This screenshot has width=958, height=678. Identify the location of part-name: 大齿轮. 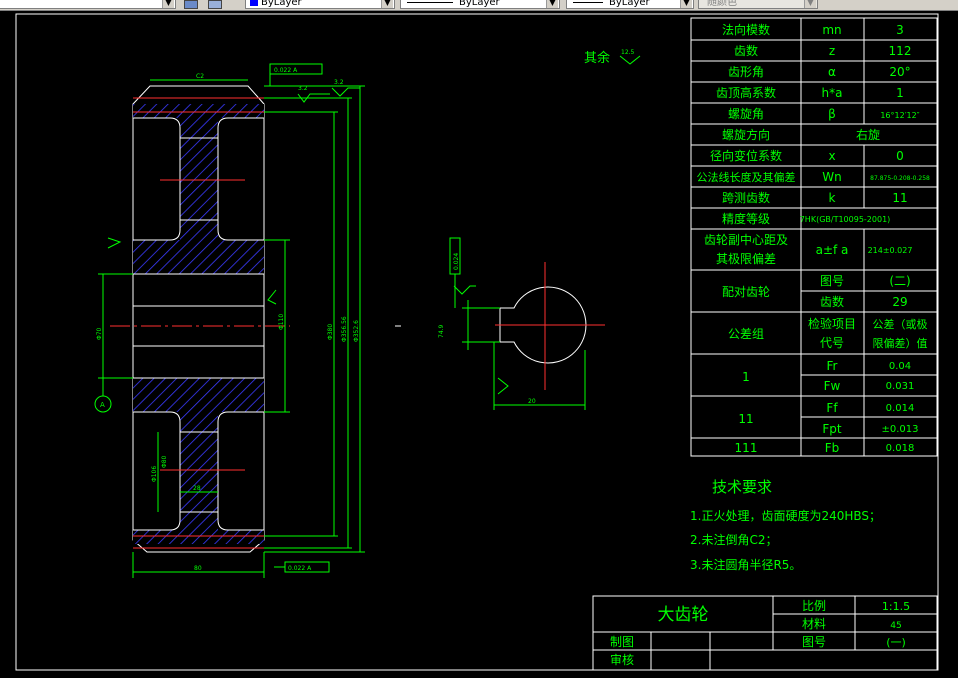
(683, 615).